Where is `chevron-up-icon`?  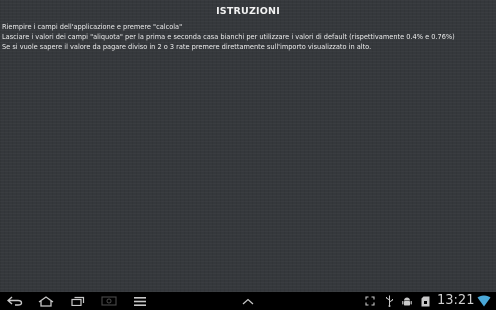
chevron-up-icon is located at coordinates (248, 301).